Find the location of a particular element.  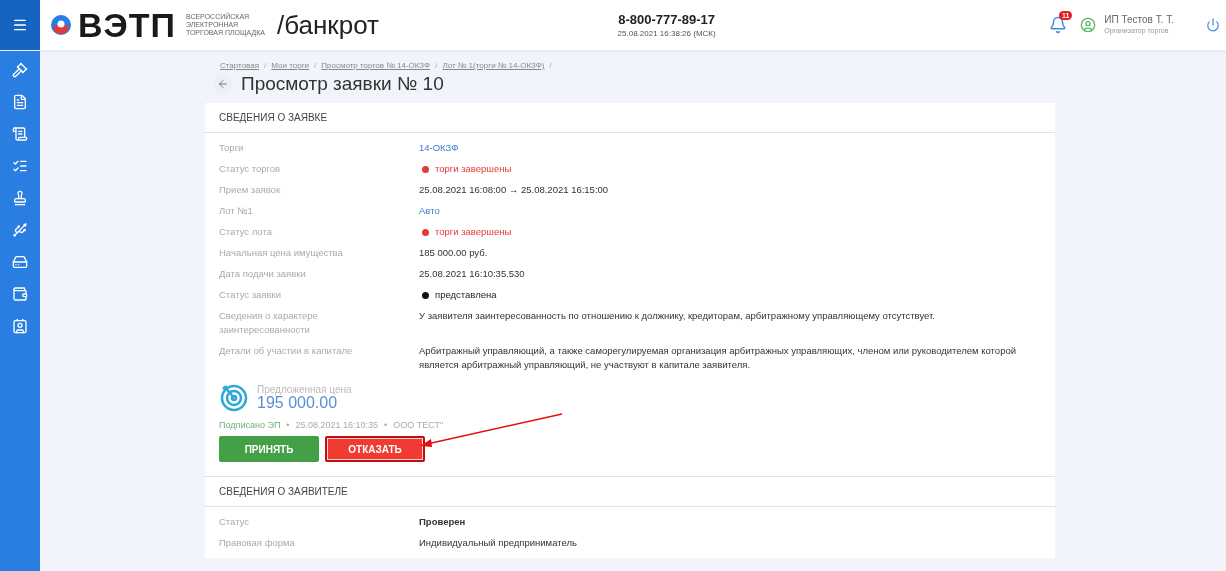

value-link: 14-ОКЗФ is located at coordinates (730, 148).